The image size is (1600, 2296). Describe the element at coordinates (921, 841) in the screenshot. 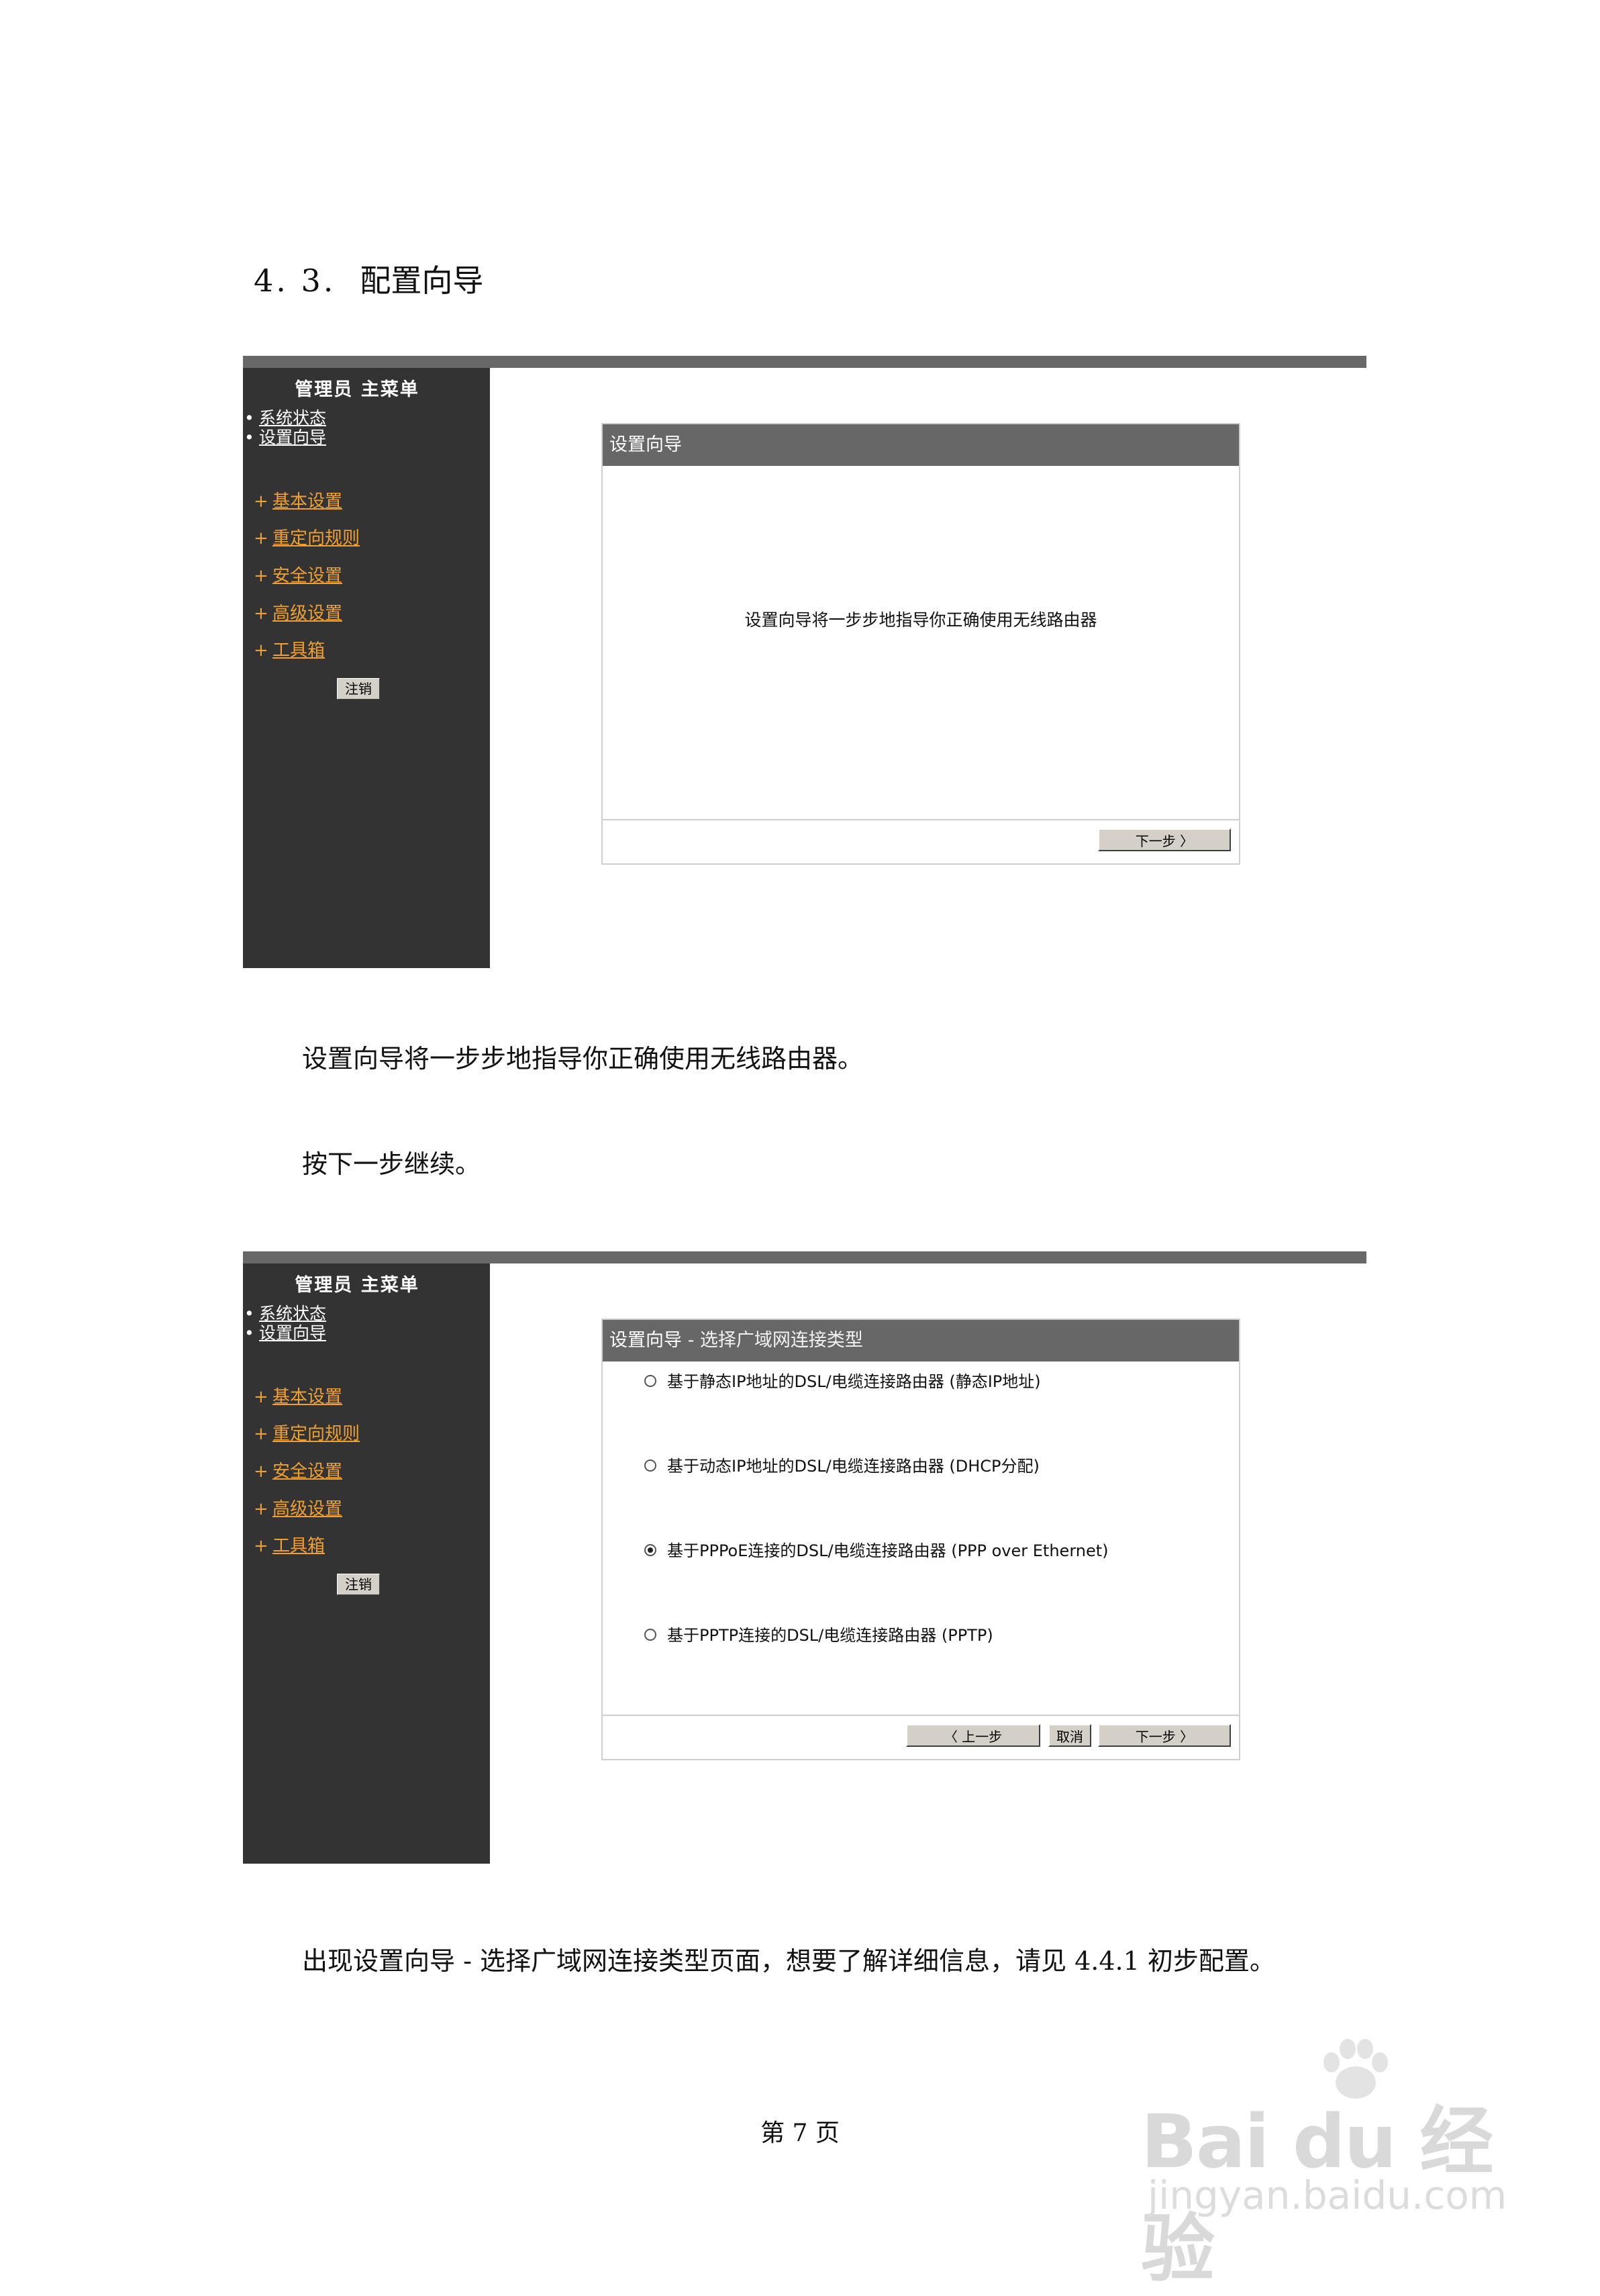

I see `panel-footer: 下一步 〉` at that location.